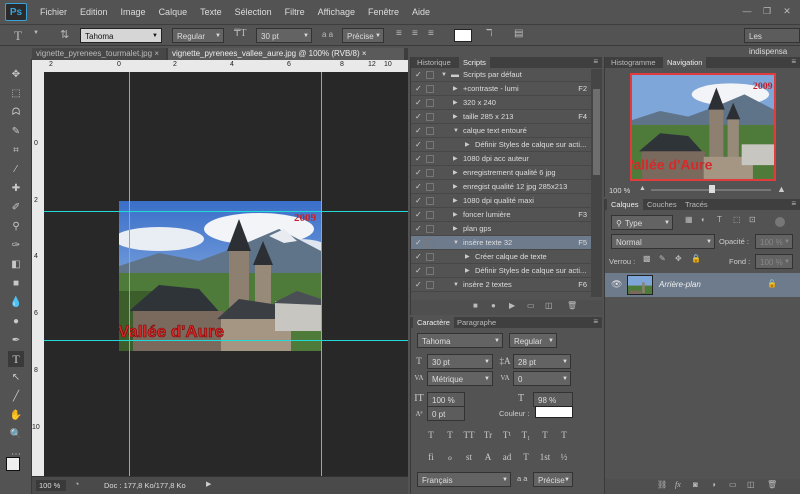 Image resolution: width=800 pixels, height=494 pixels. What do you see at coordinates (554, 412) in the screenshot?
I see `char-color-swatch` at bounding box center [554, 412].